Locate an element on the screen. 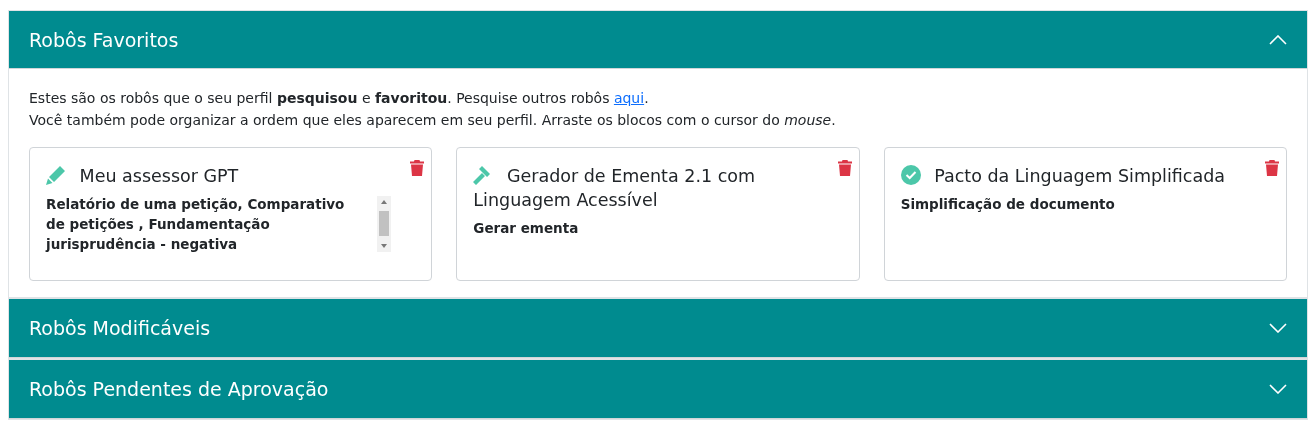 The image size is (1315, 435). card-title: Pacto da Linguagem Simplificada is located at coordinates (1073, 176).